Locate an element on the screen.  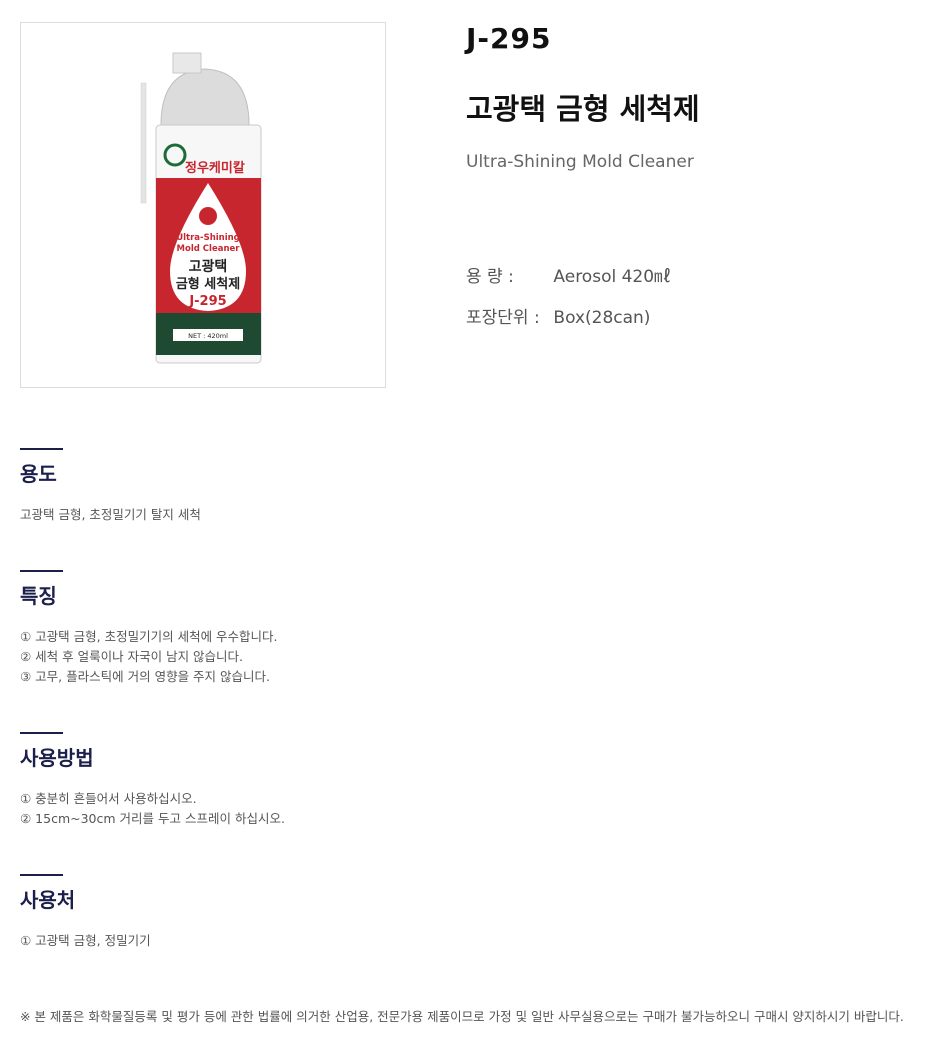
section-line: ① 충분히 흔들어서 사용하십시오. is located at coordinates (108, 798).